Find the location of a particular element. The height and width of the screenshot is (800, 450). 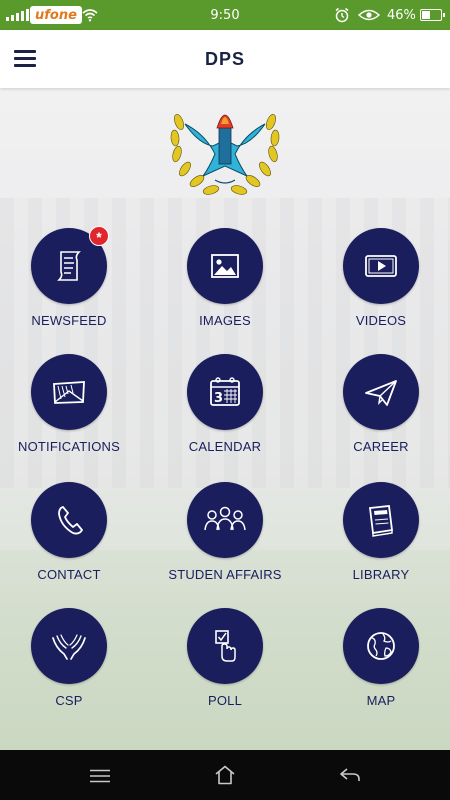

map-button is located at coordinates (381, 646).